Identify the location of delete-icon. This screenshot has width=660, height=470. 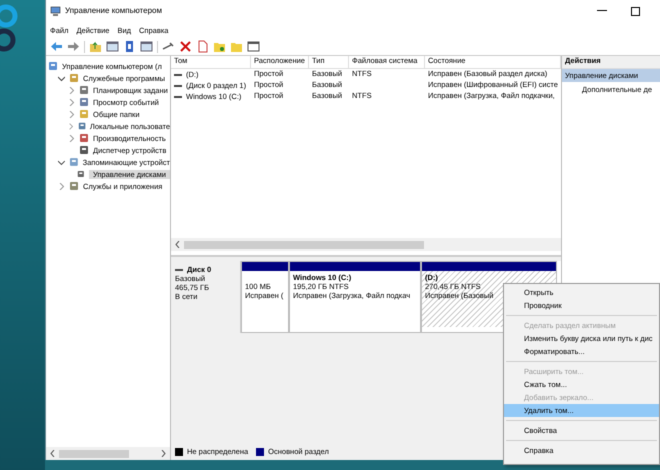
(185, 46).